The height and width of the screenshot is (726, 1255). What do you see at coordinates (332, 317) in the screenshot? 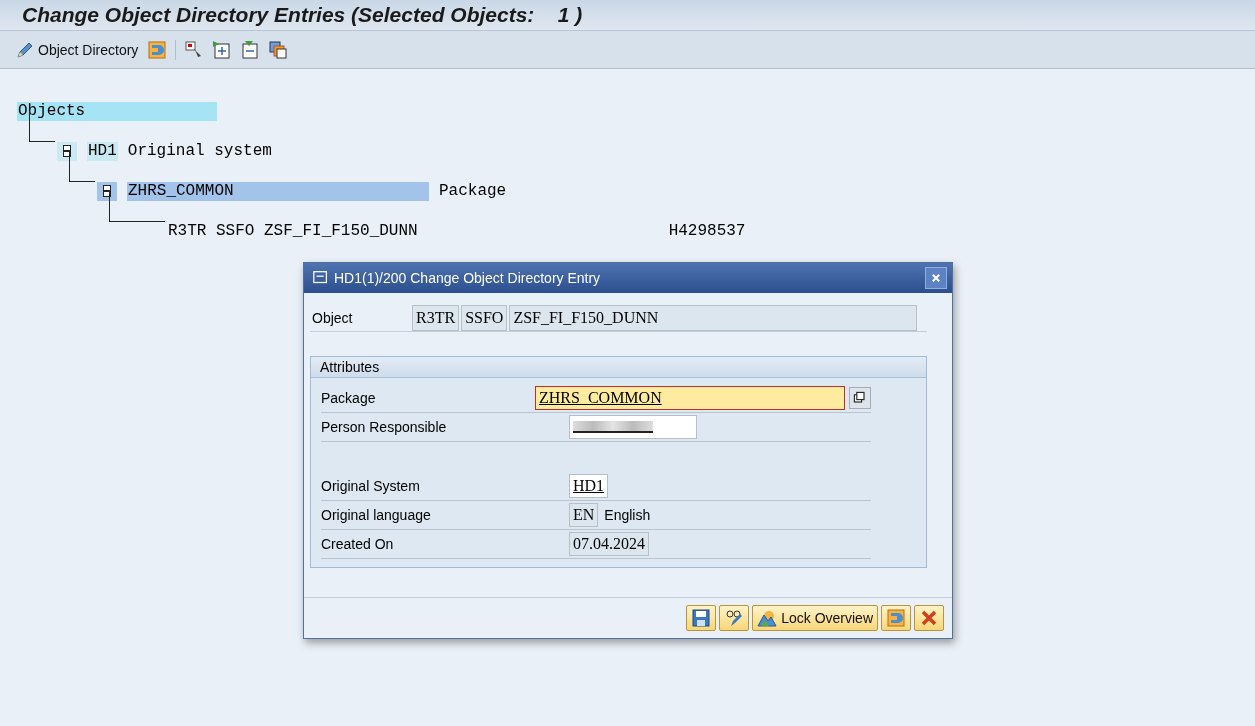
I see `field-label: Object` at bounding box center [332, 317].